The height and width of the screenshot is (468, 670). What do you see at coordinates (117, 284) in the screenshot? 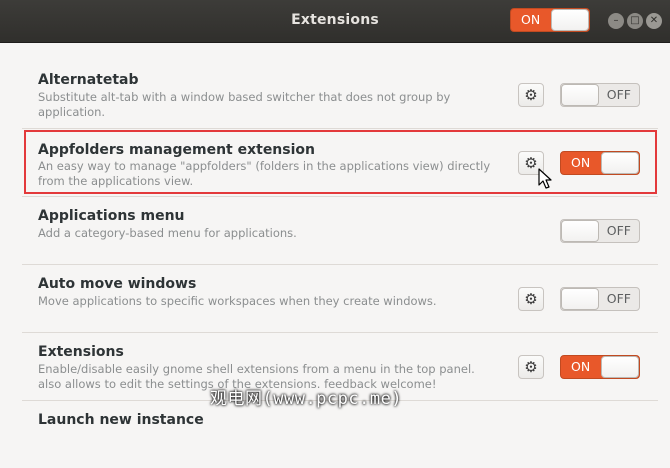
I see `extension-name: Auto move windows` at bounding box center [117, 284].